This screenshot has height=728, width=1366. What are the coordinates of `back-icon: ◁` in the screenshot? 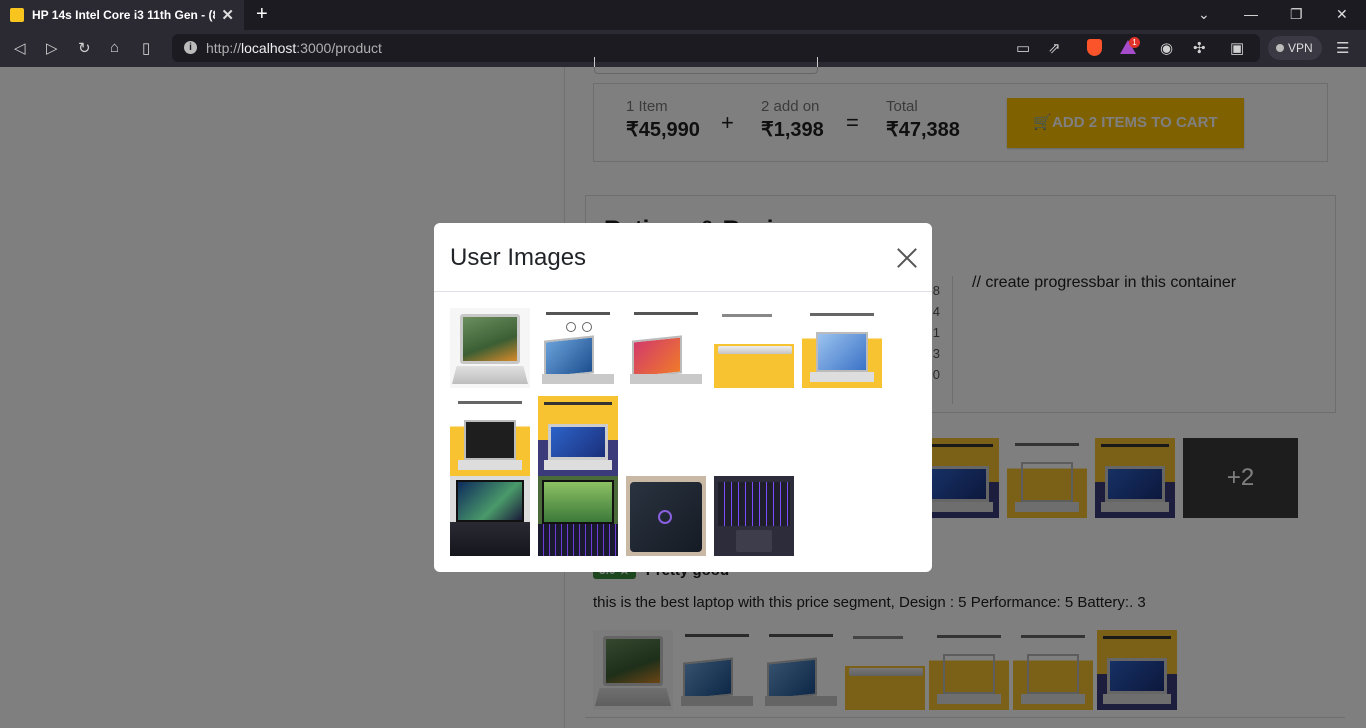 It's located at (20, 48).